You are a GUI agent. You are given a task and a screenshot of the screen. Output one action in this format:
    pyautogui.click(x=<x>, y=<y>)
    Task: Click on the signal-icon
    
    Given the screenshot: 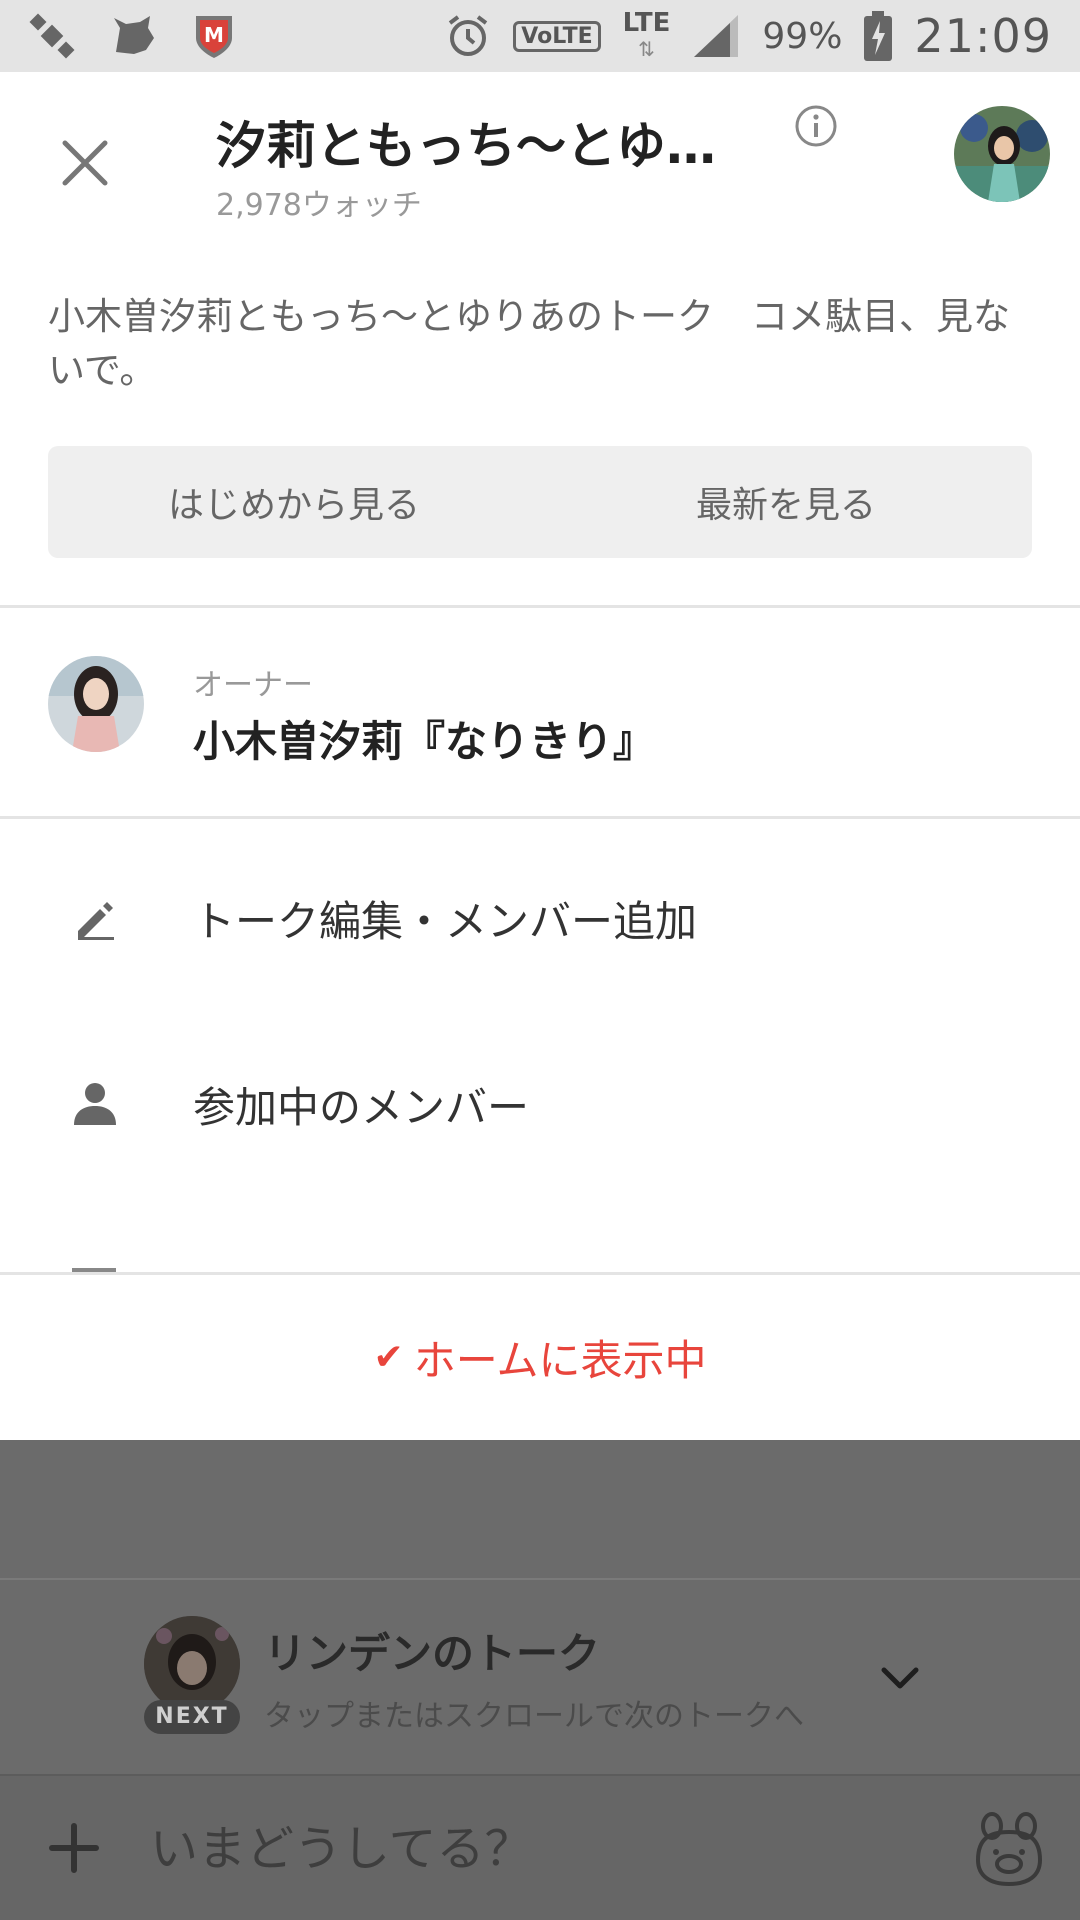 What is the action you would take?
    pyautogui.click(x=716, y=36)
    